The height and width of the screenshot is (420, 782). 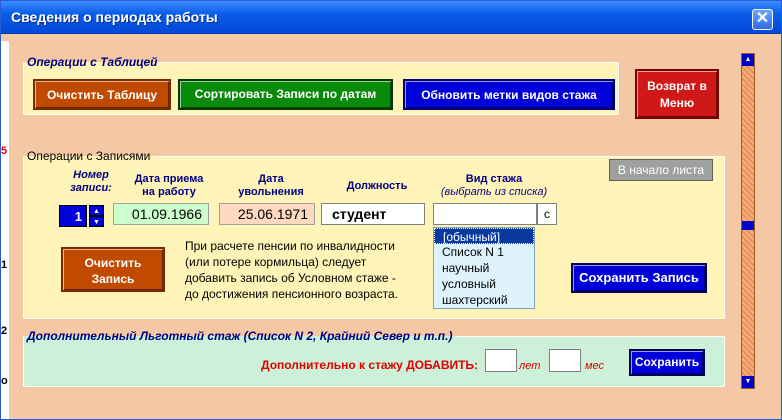 I want to click on return-line-1: Возврат в, so click(x=677, y=86).